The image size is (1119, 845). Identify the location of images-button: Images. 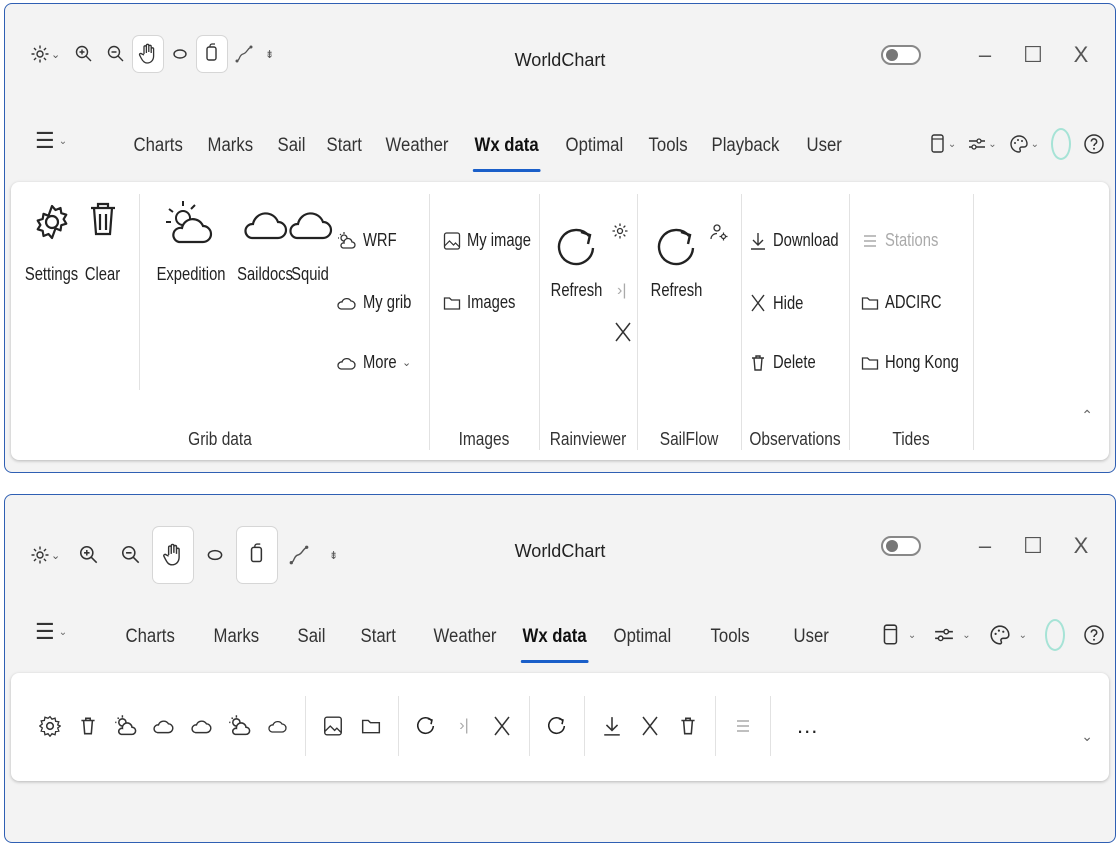
(484, 302).